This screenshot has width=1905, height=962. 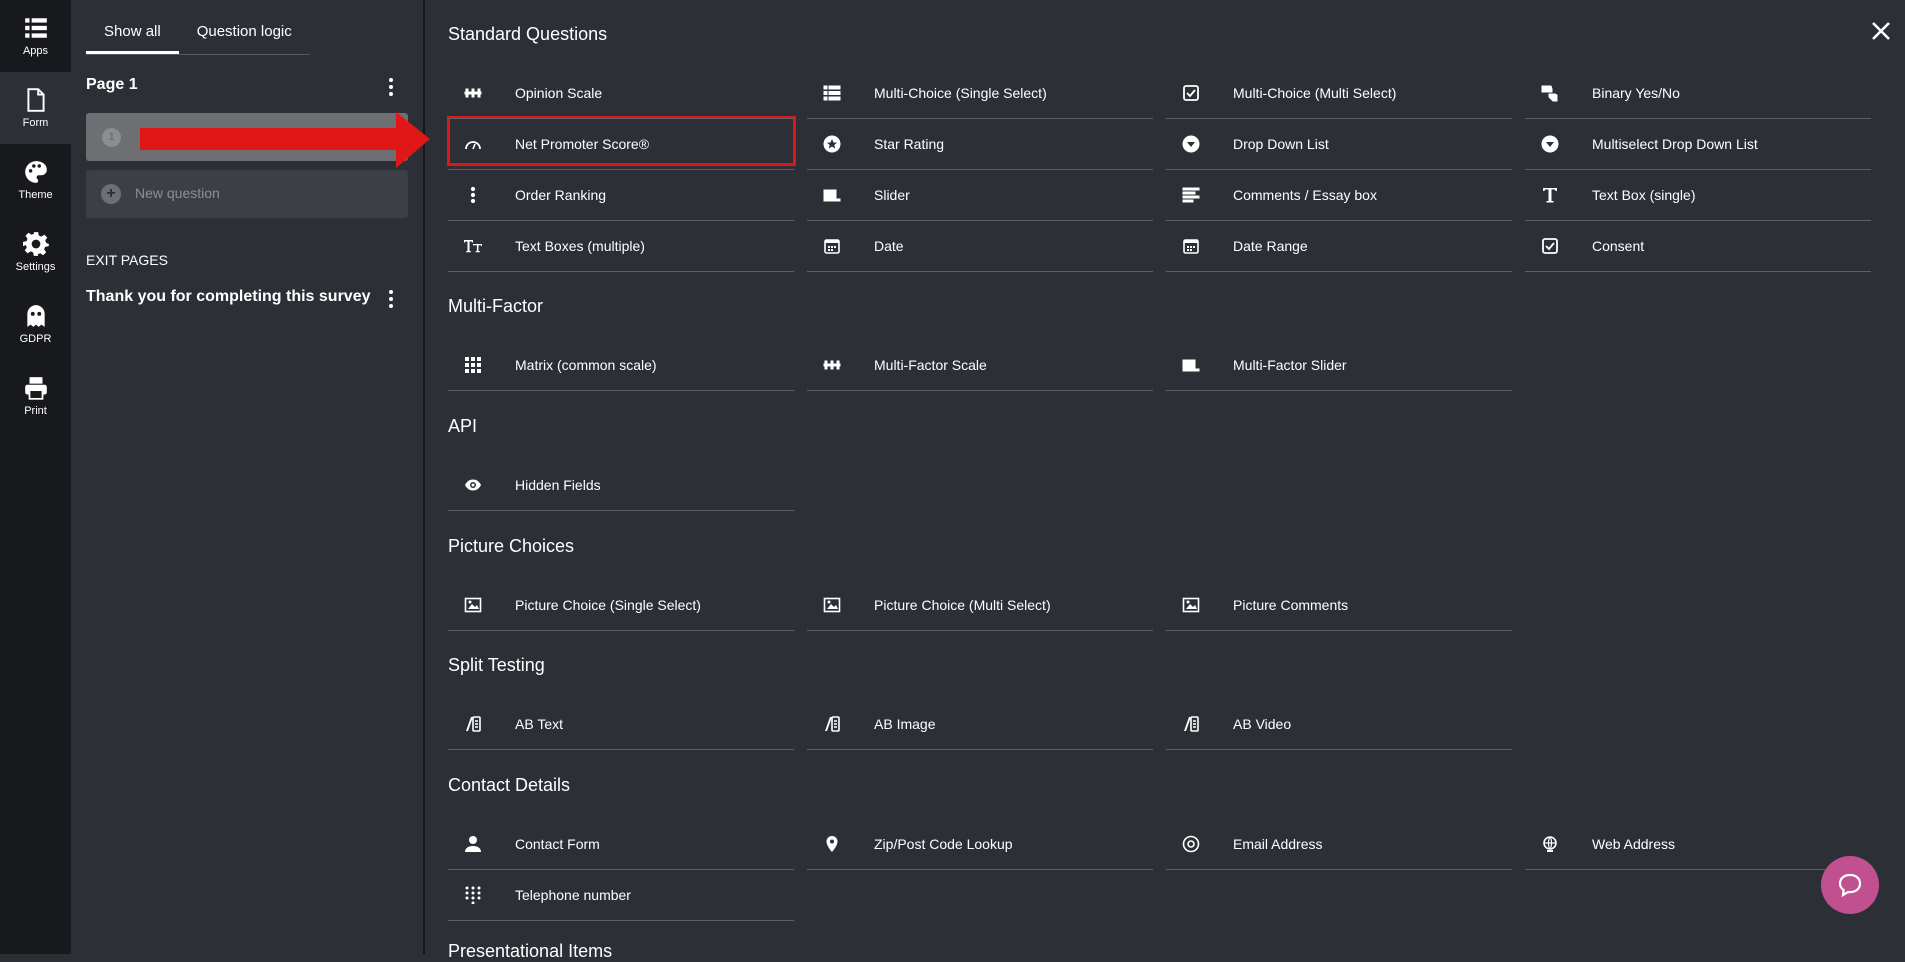 What do you see at coordinates (496, 665) in the screenshot?
I see `section-title-split-testing: Split Testing` at bounding box center [496, 665].